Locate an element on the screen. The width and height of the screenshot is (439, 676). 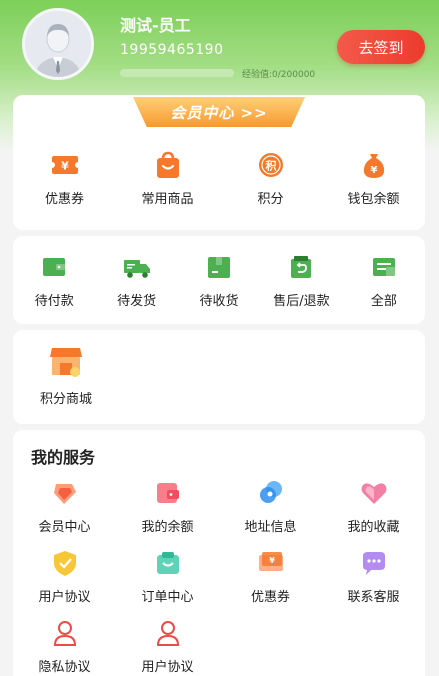
svg-text: 积 is located at coordinates (270, 166).